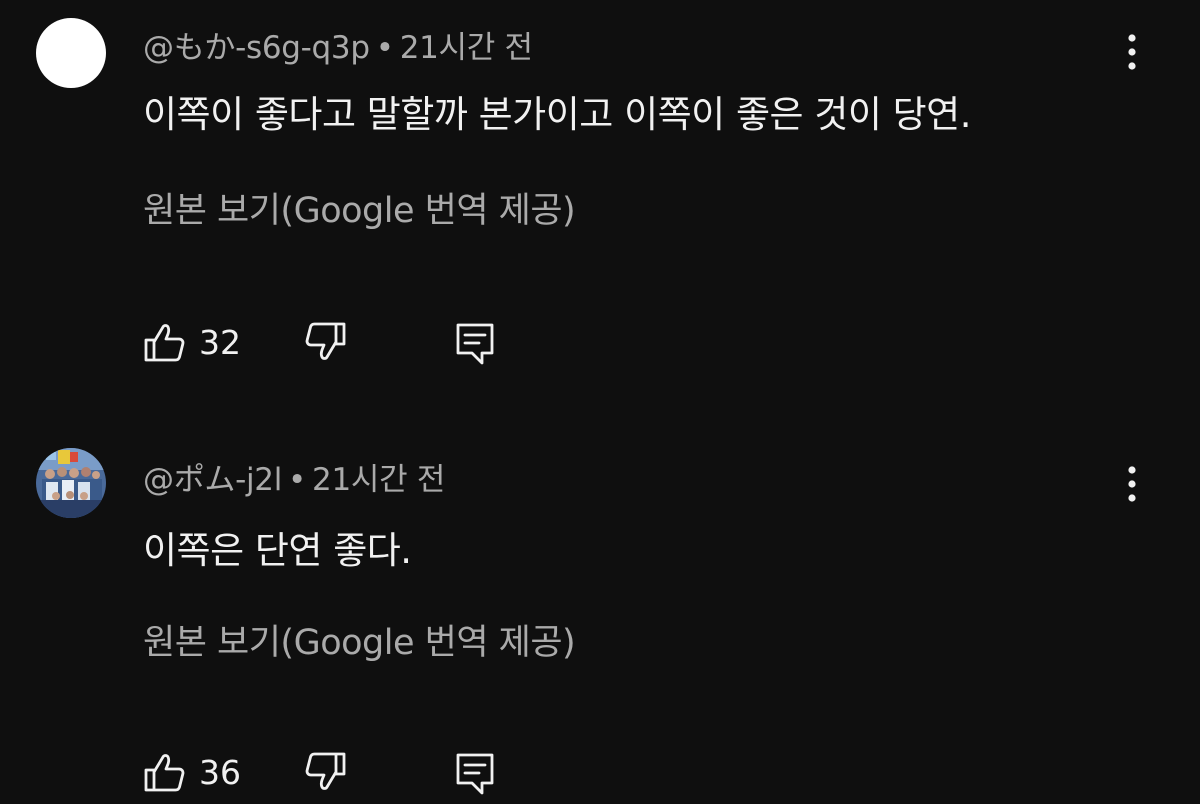 The image size is (1200, 804). I want to click on like-button: 32, so click(192, 342).